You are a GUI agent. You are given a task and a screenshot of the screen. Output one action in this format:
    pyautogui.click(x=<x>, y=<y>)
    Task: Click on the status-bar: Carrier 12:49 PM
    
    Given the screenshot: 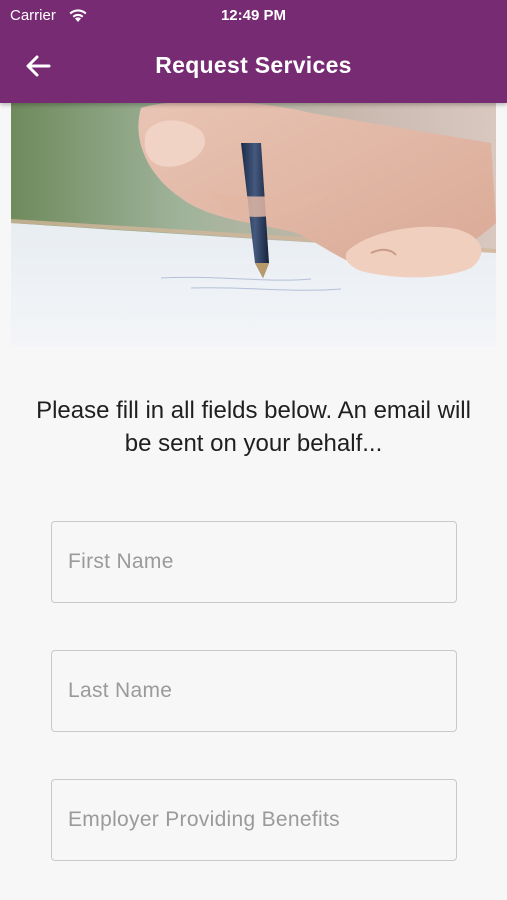 What is the action you would take?
    pyautogui.click(x=253, y=15)
    